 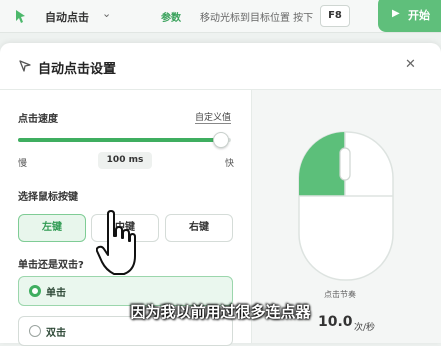 What do you see at coordinates (257, 18) in the screenshot?
I see `hotkey-hint: 移动光标到目标位置 按下` at bounding box center [257, 18].